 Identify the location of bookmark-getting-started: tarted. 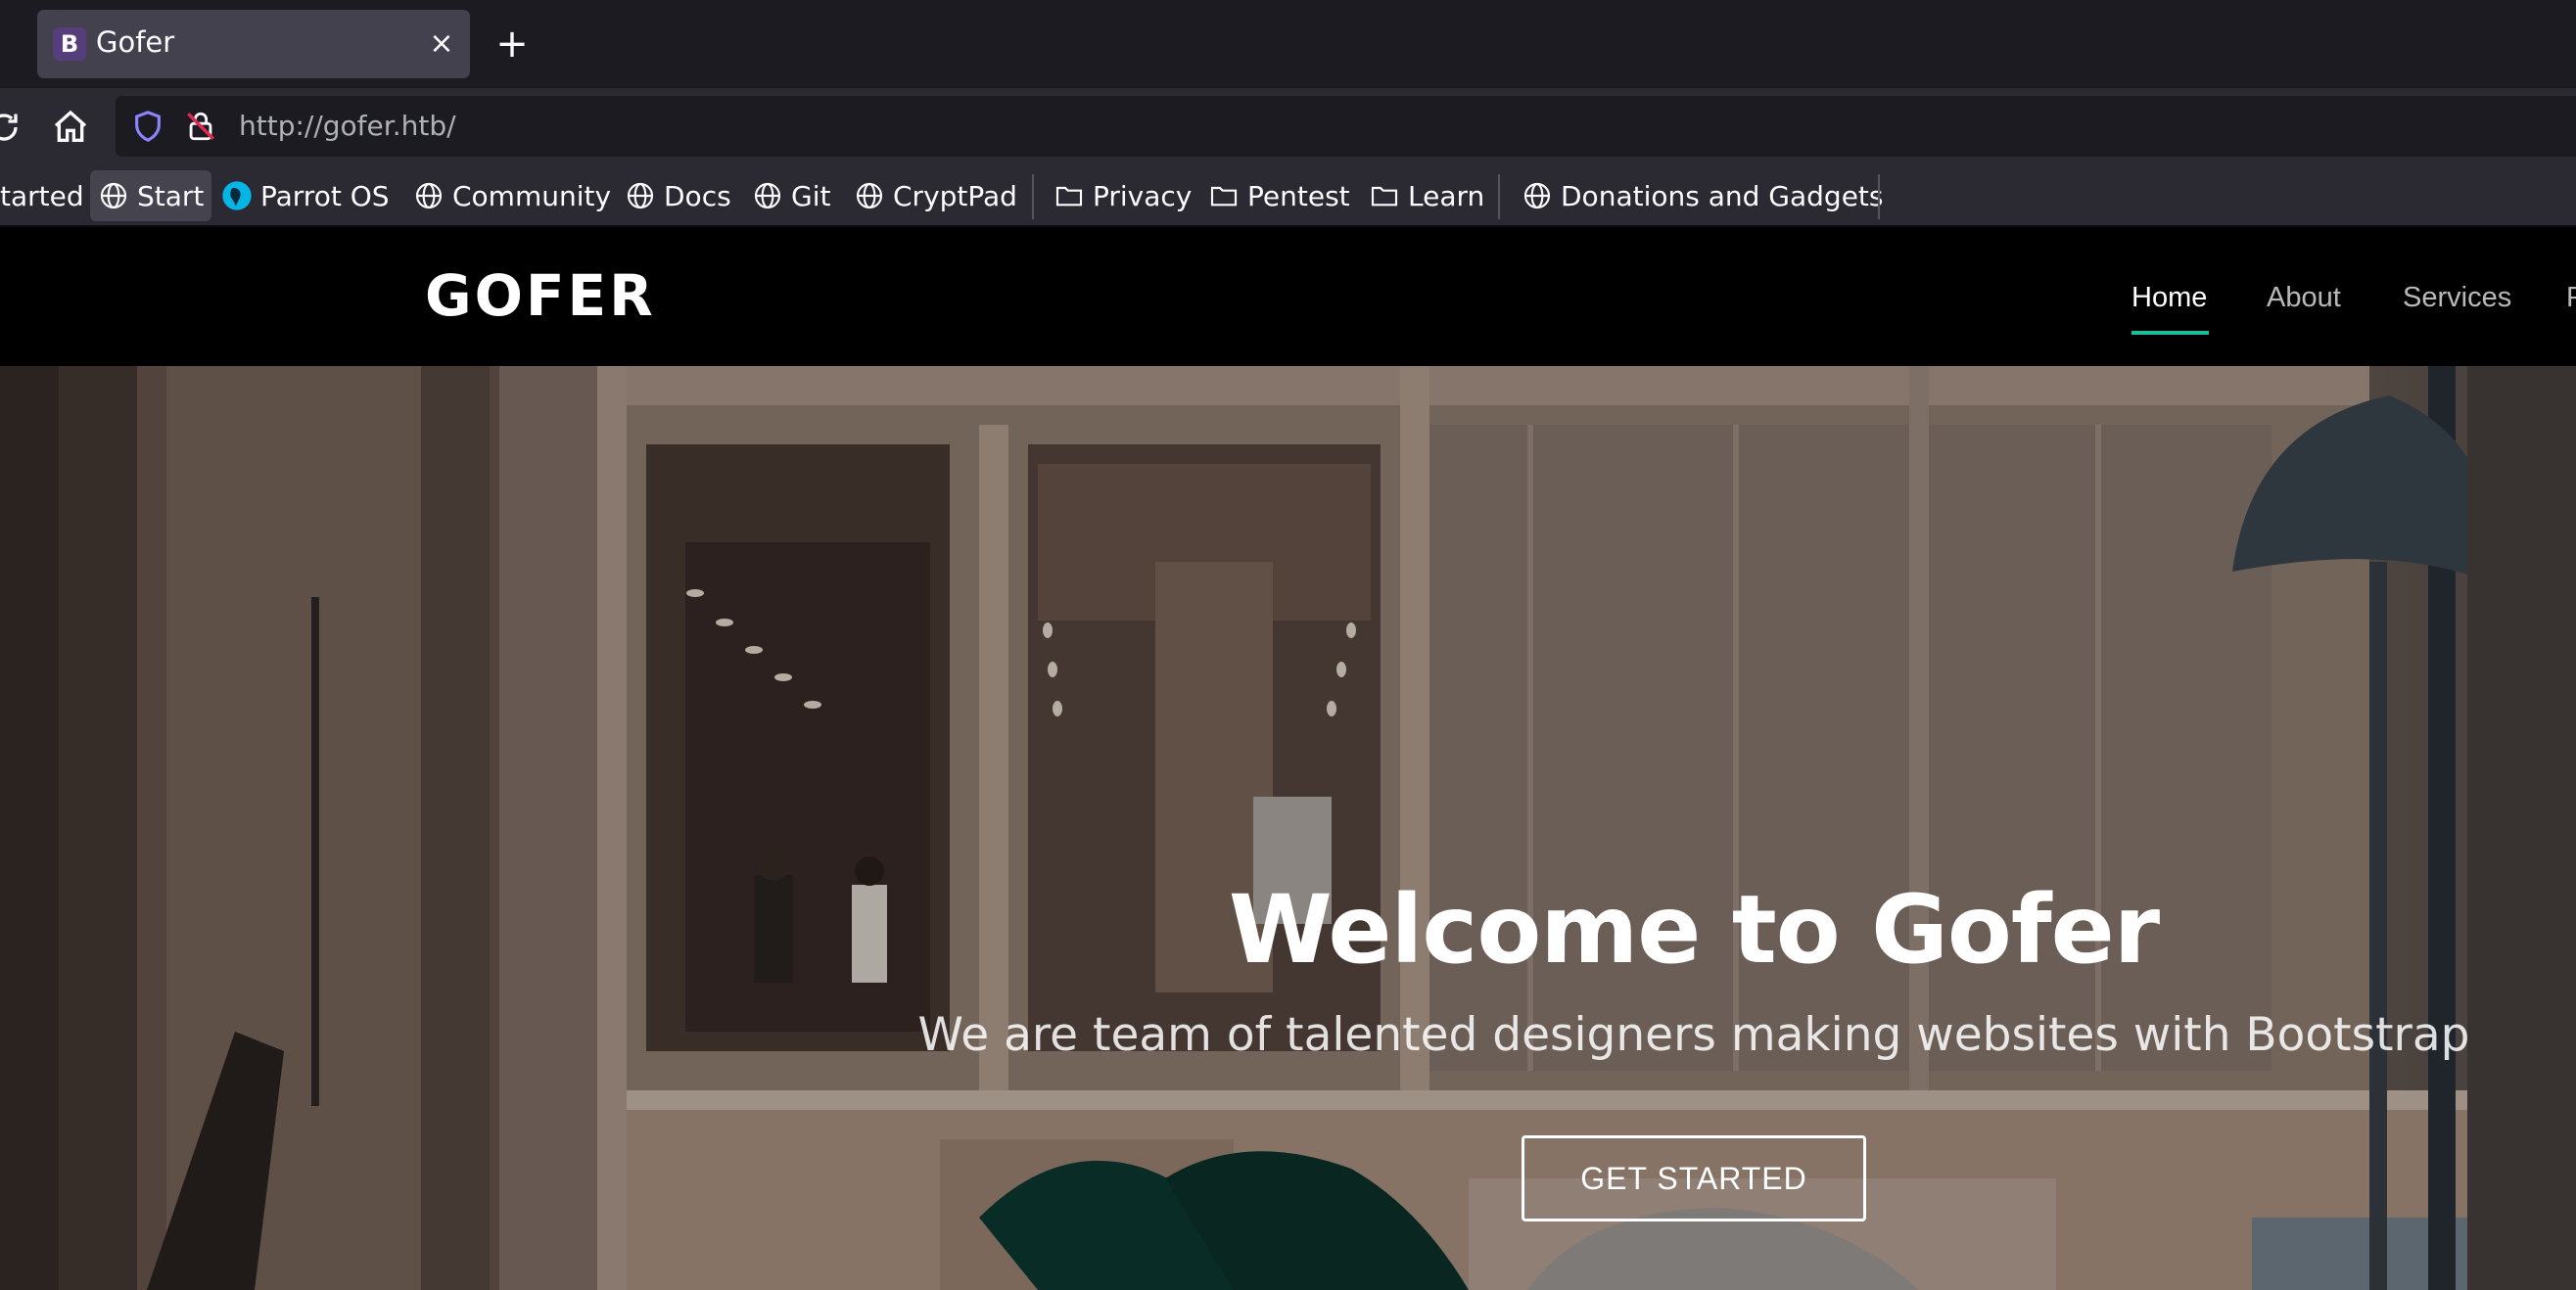
(42, 196).